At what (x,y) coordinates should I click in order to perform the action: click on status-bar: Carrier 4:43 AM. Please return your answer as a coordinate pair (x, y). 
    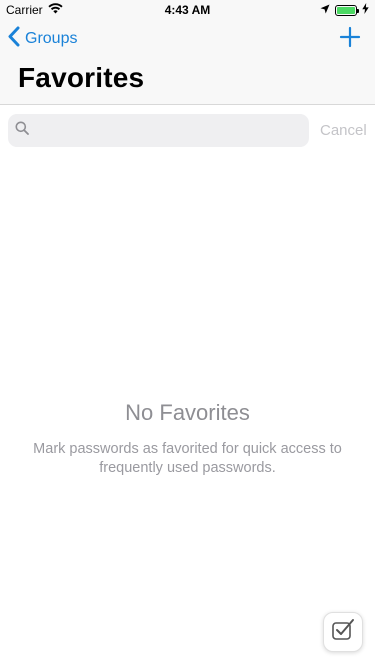
    Looking at the image, I should click on (187, 10).